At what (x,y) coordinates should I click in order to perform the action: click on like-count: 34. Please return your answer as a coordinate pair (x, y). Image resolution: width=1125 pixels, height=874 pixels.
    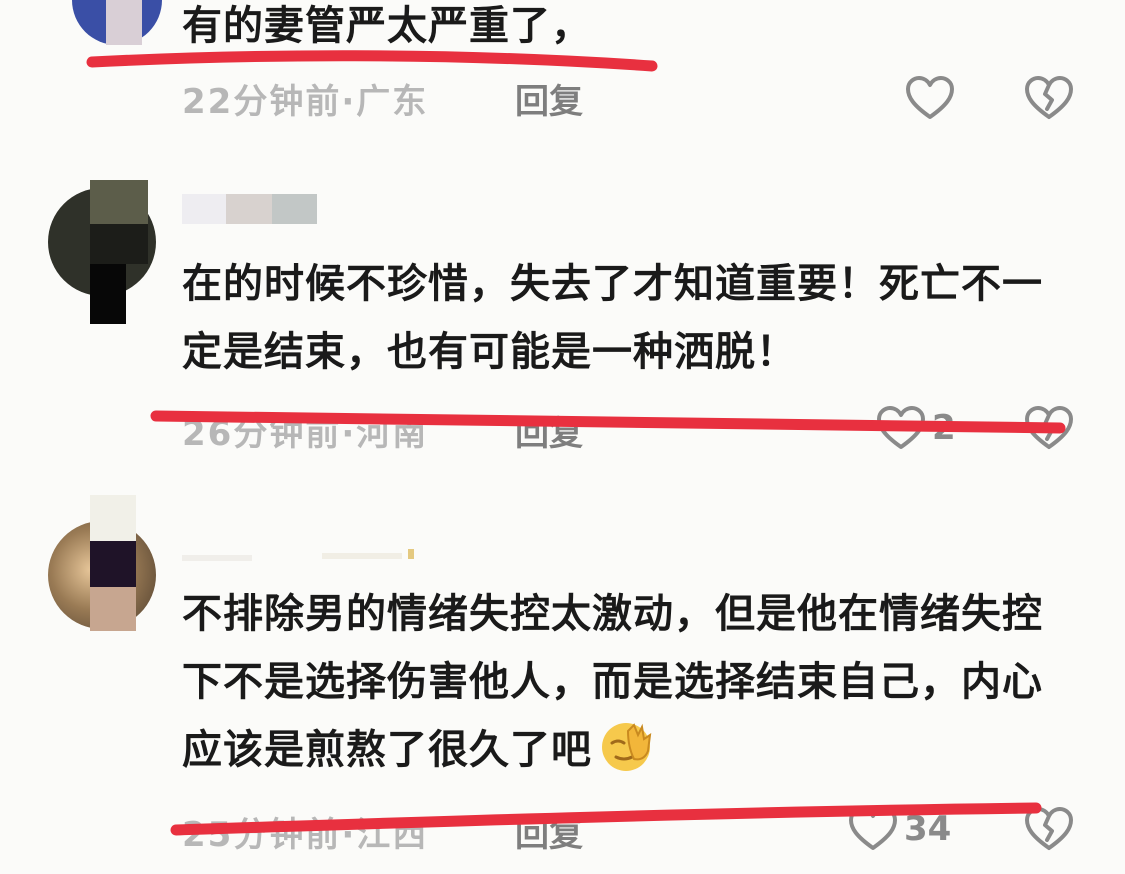
    Looking at the image, I should click on (928, 829).